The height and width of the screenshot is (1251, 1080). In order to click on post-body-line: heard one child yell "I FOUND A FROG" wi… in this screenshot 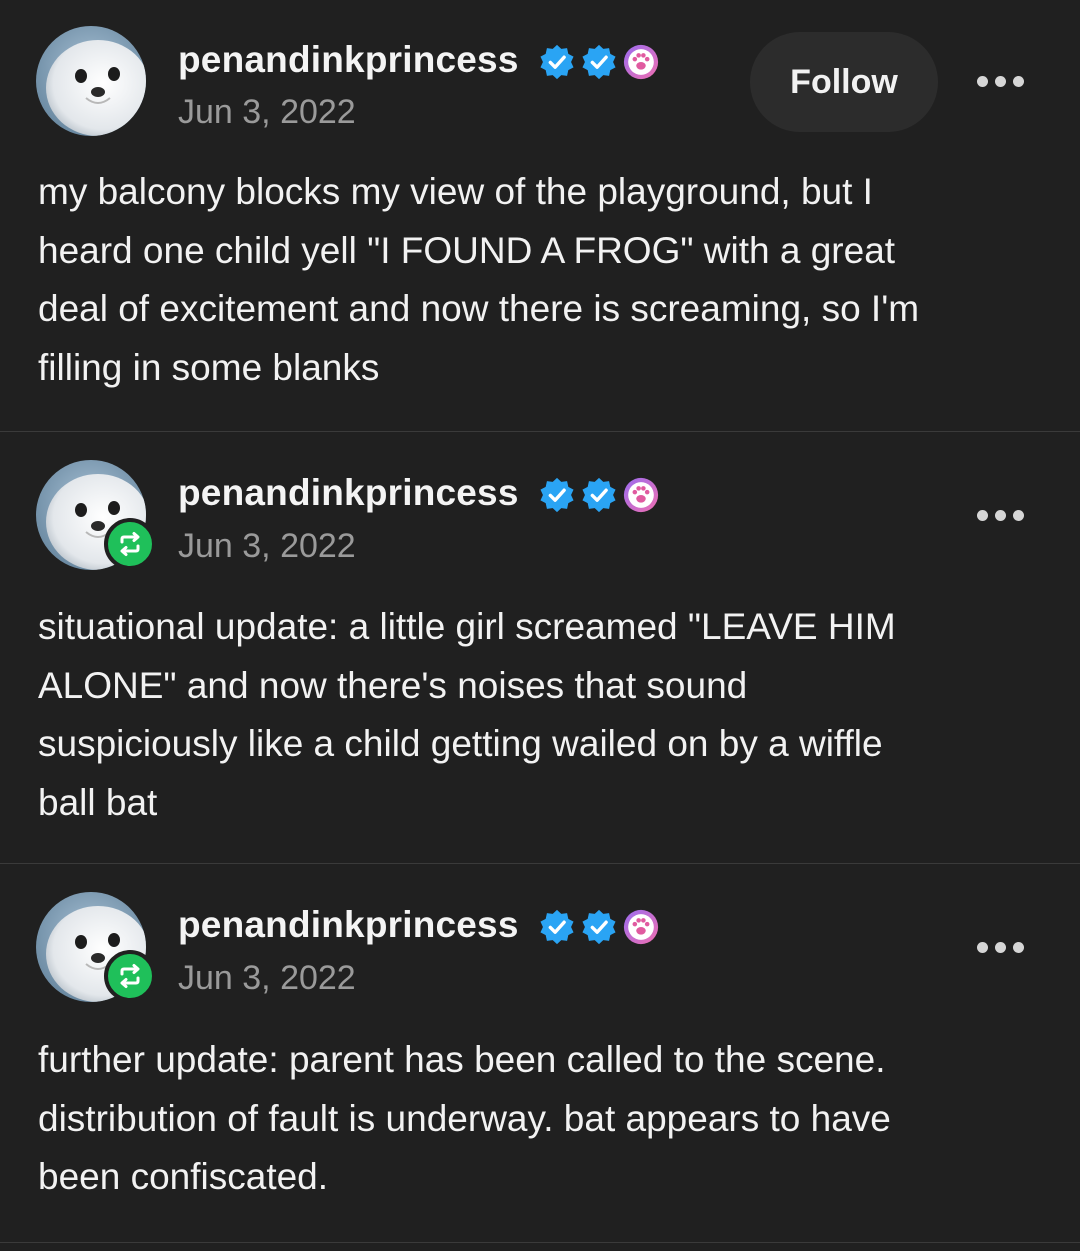, I will do `click(467, 250)`.